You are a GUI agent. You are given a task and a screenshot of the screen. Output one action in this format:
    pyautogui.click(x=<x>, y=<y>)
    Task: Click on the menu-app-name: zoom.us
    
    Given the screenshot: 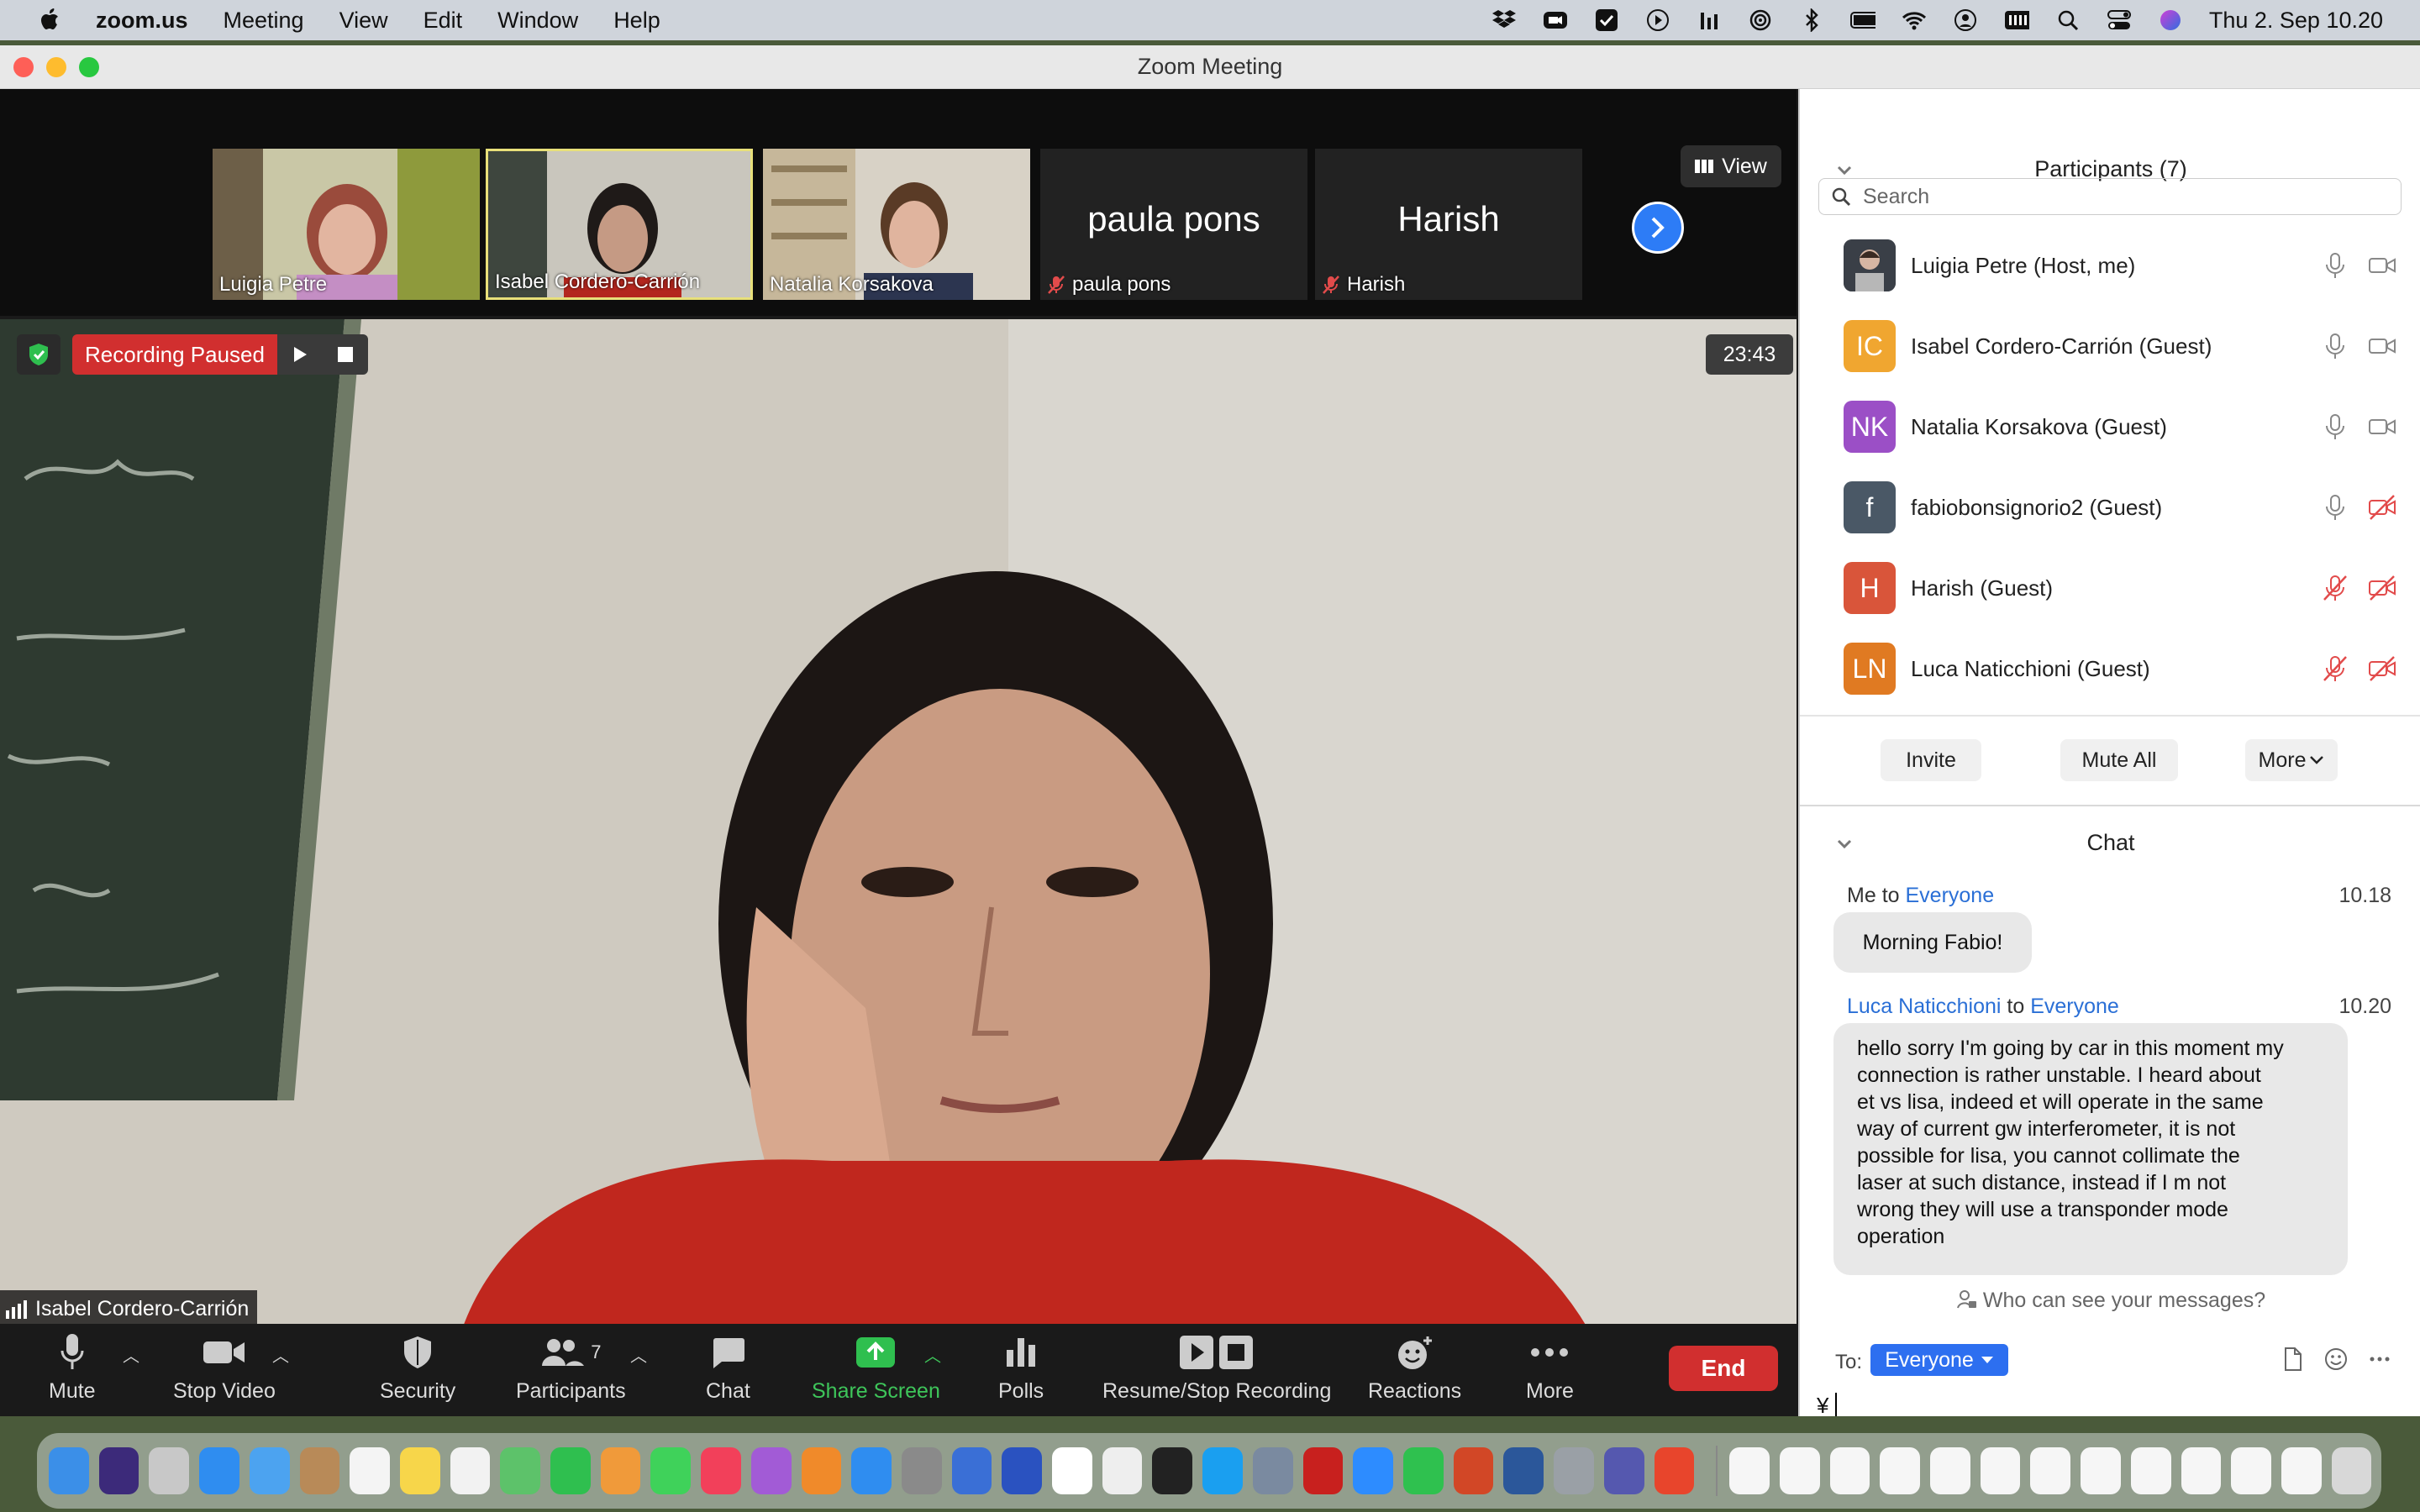 What is the action you would take?
    pyautogui.click(x=142, y=21)
    